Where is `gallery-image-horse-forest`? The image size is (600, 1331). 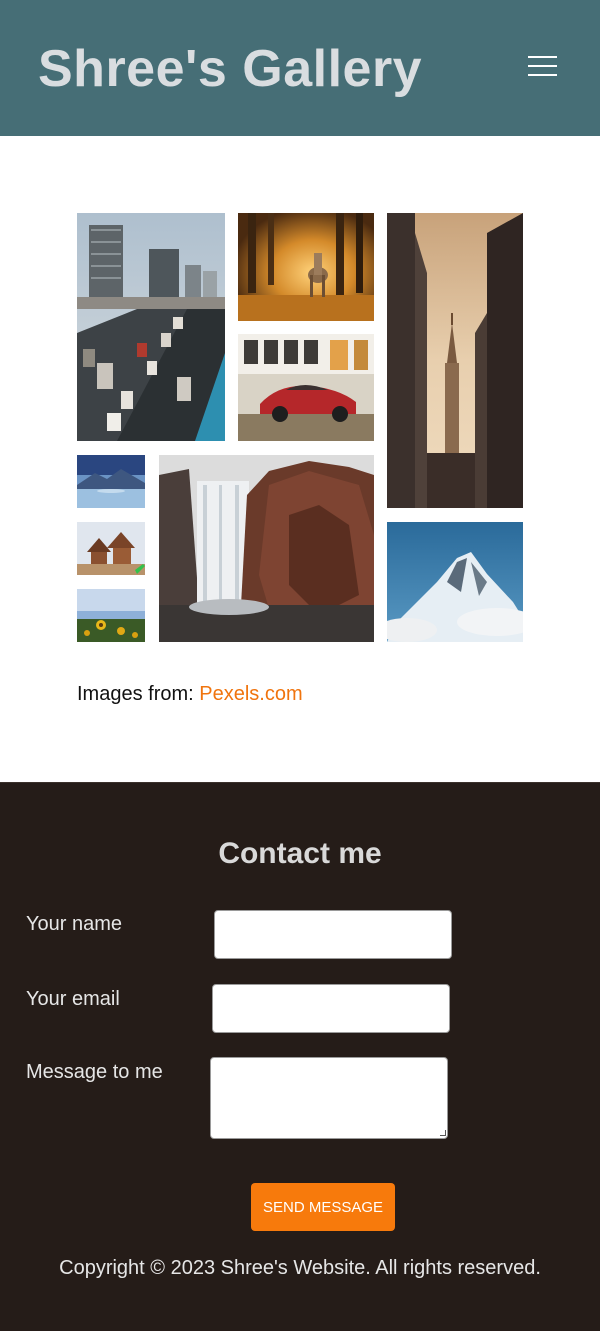
gallery-image-horse-forest is located at coordinates (306, 267).